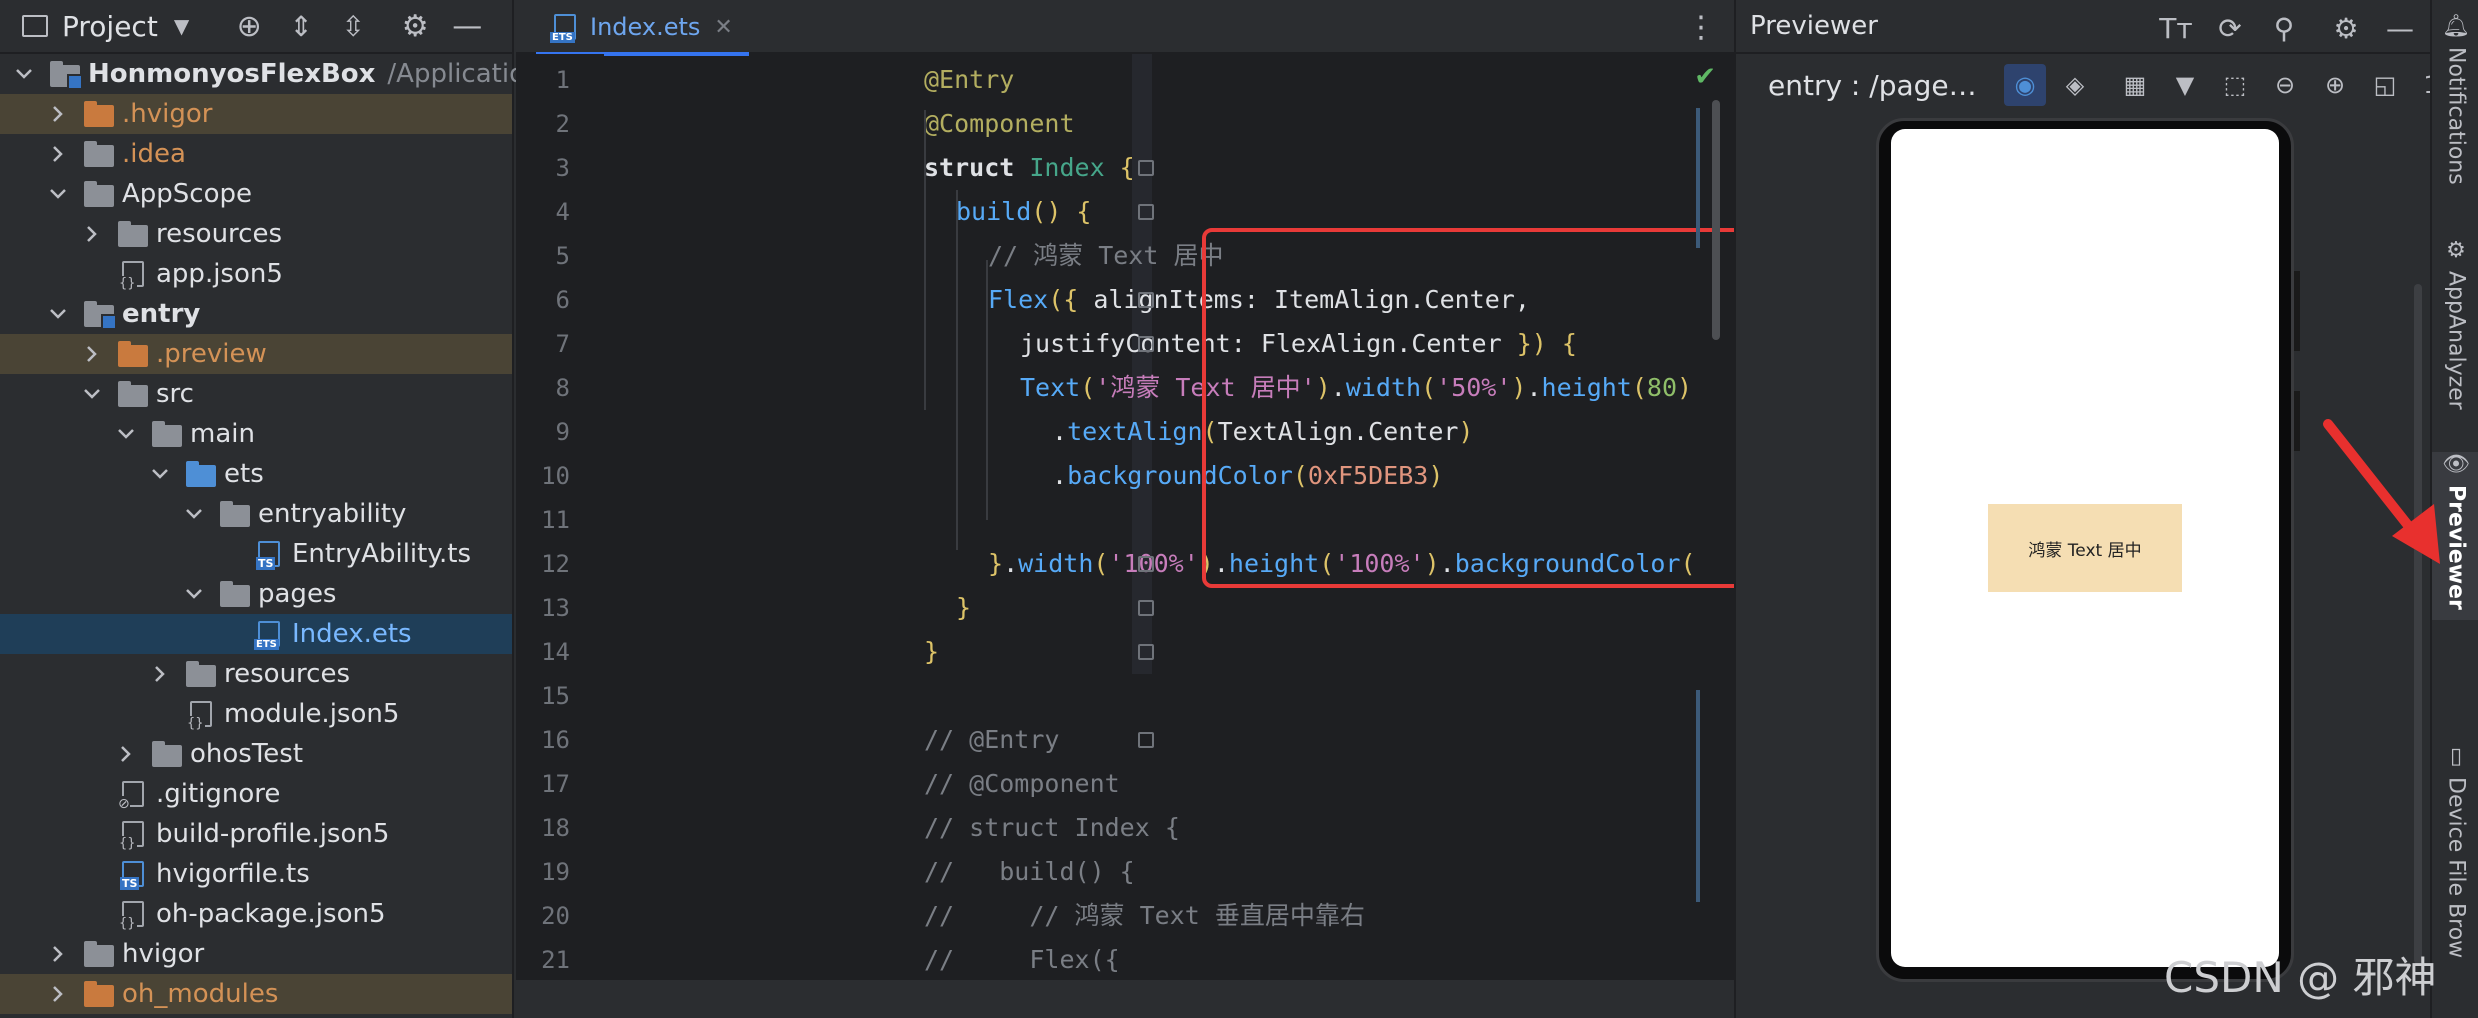  What do you see at coordinates (2284, 28) in the screenshot?
I see `plugin-icon: ⚲` at bounding box center [2284, 28].